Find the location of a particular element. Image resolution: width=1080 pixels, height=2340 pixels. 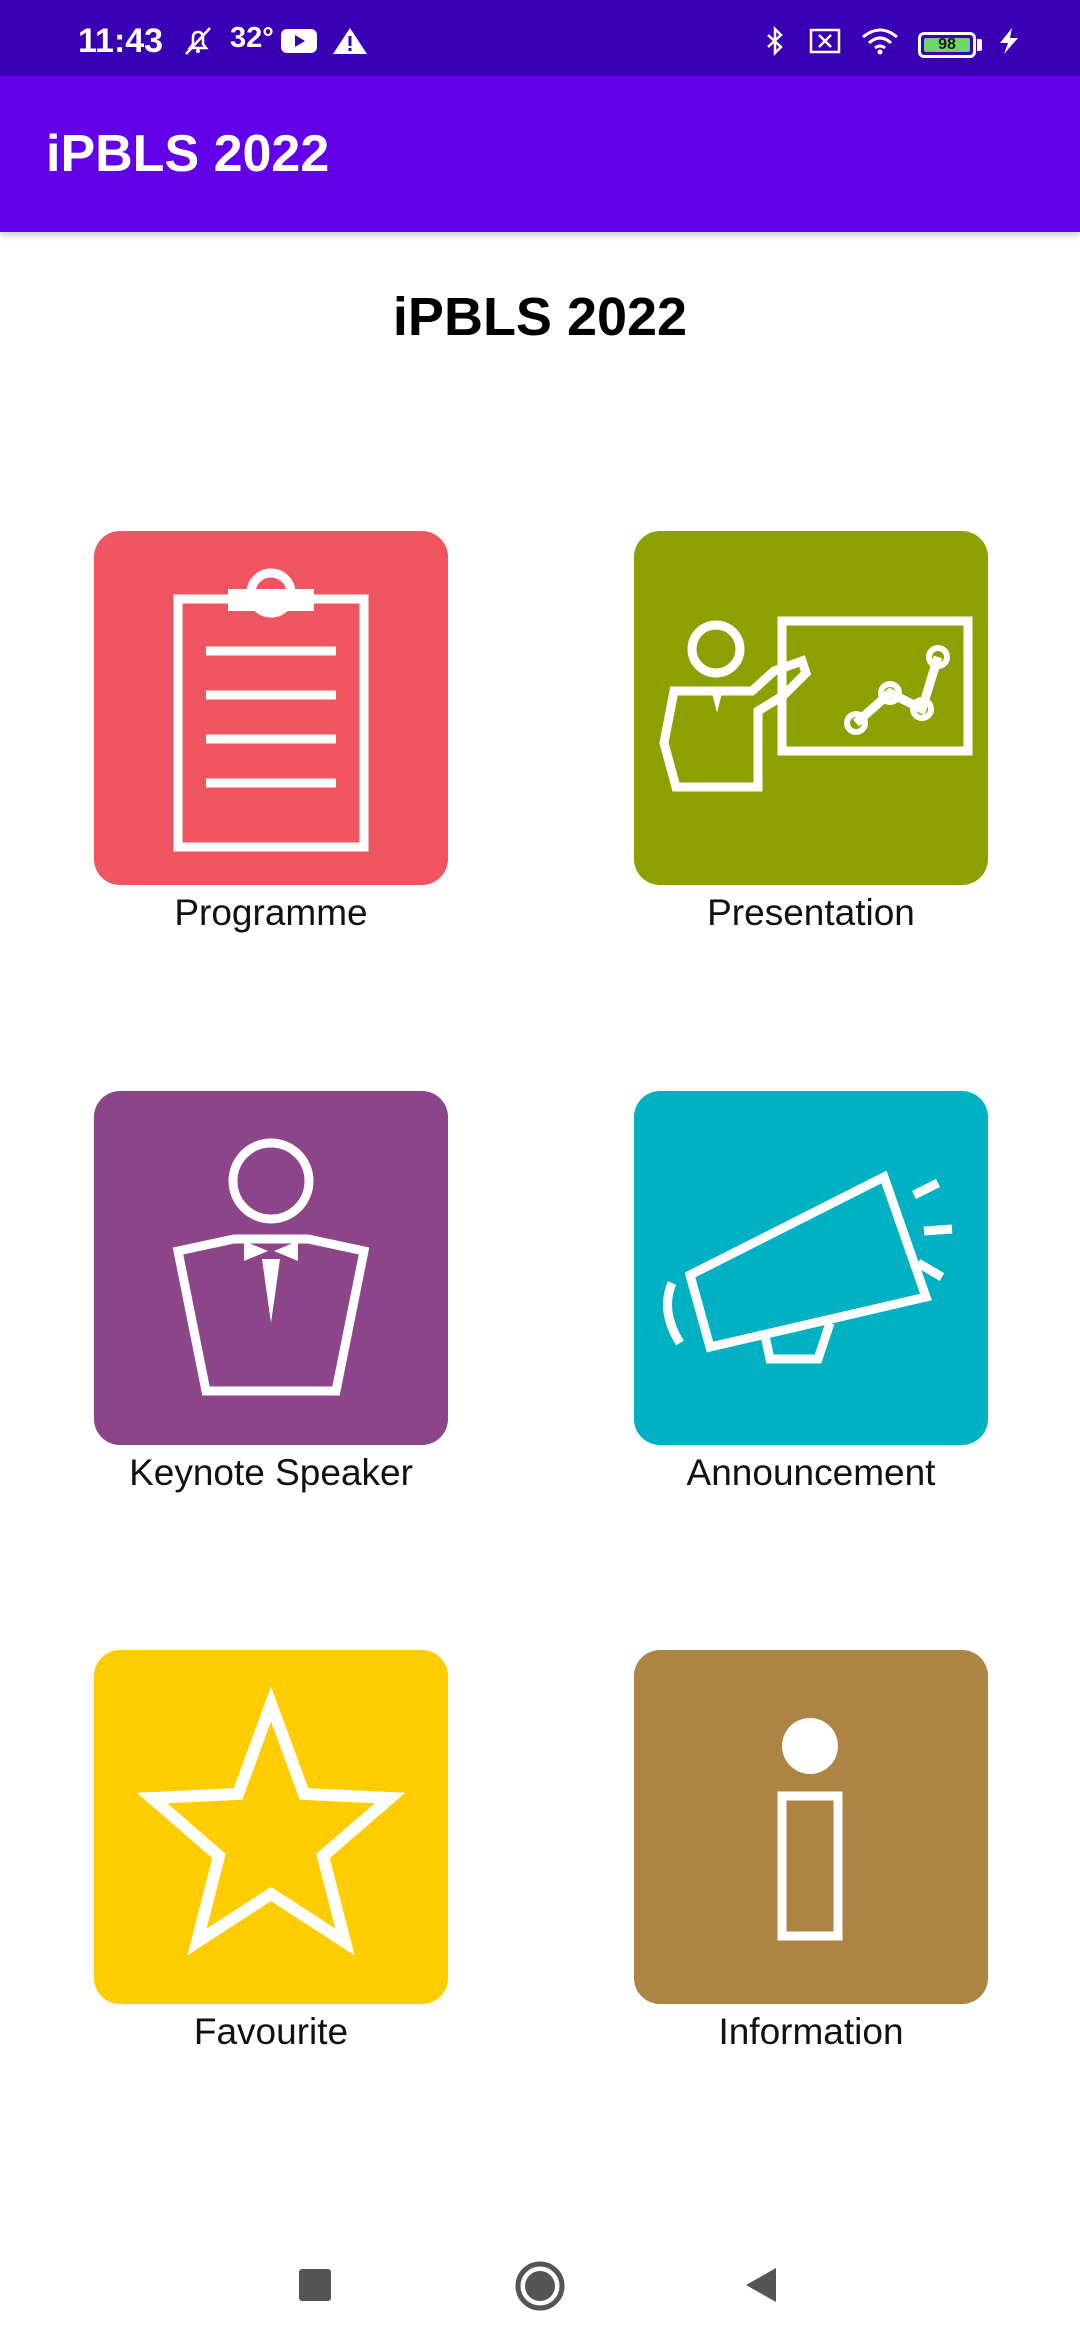

status-temperature: 32° is located at coordinates (252, 38).